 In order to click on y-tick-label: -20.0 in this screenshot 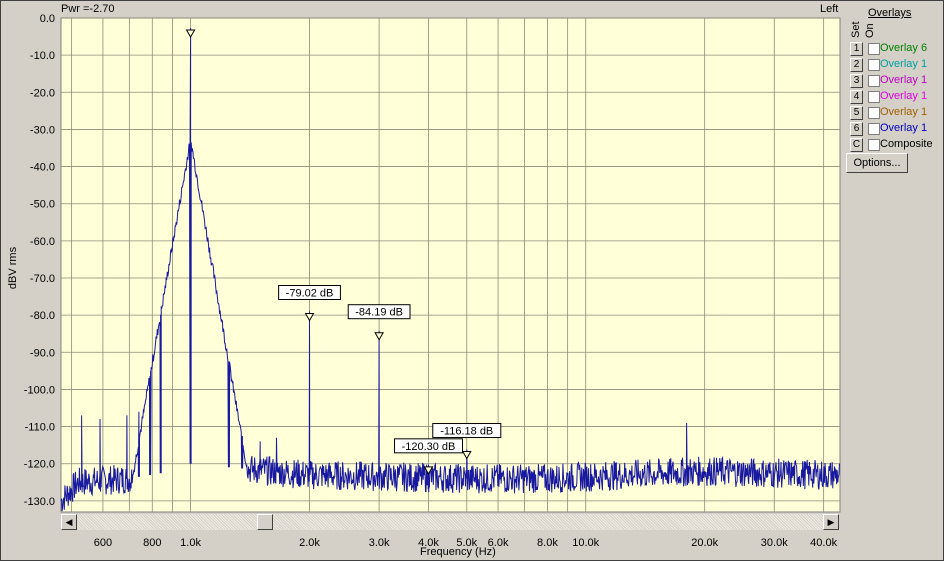, I will do `click(42, 93)`.